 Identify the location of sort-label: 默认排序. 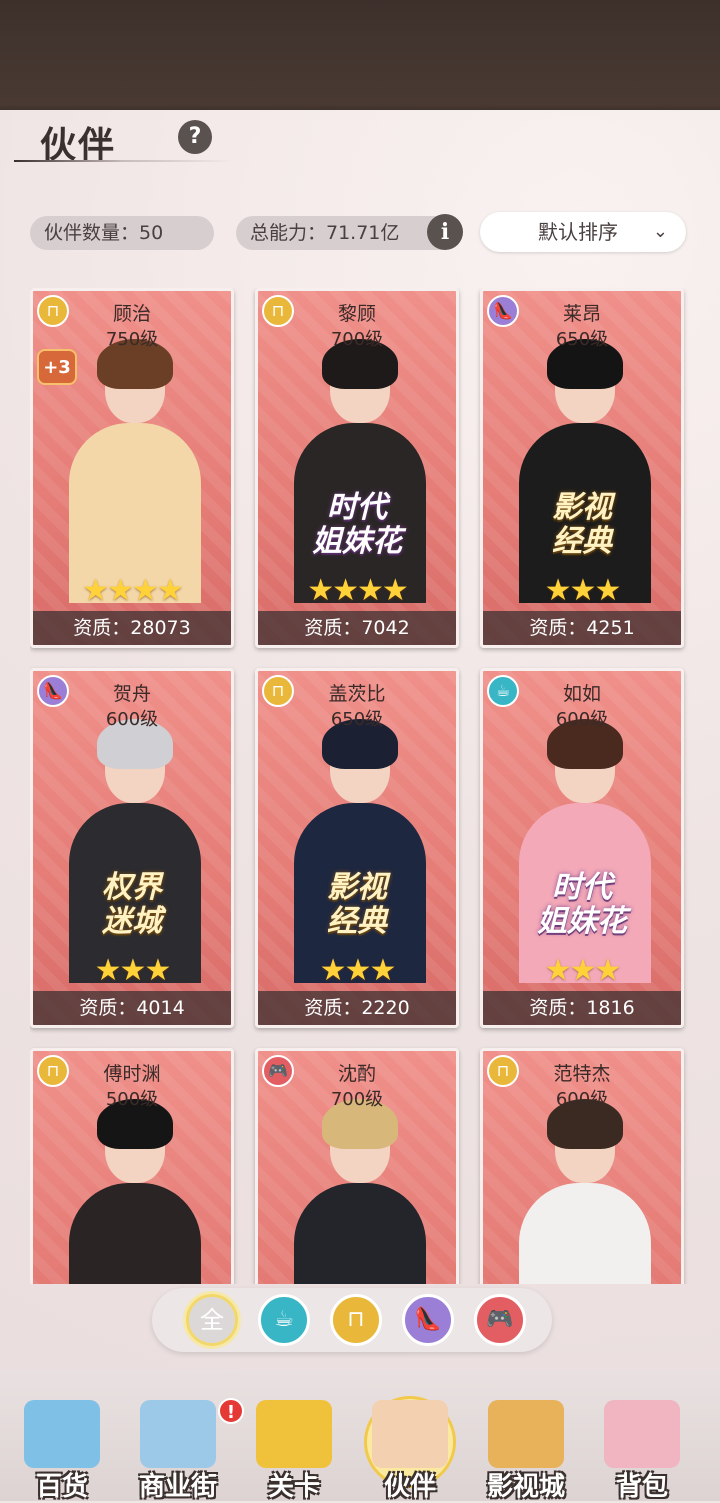
(578, 232).